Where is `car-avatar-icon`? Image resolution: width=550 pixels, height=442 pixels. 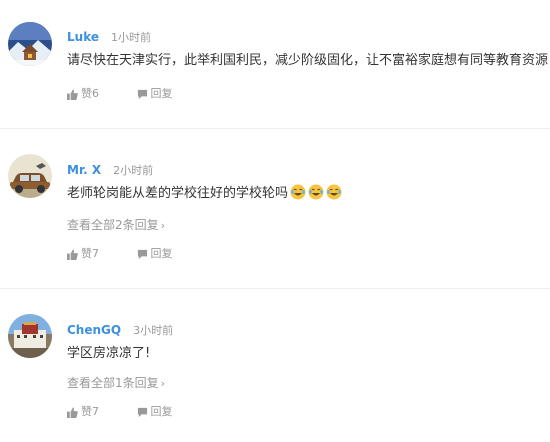 car-avatar-icon is located at coordinates (30, 176).